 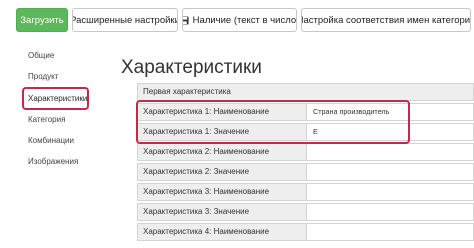 I want to click on upload-button: Загрузить, so click(x=42, y=20).